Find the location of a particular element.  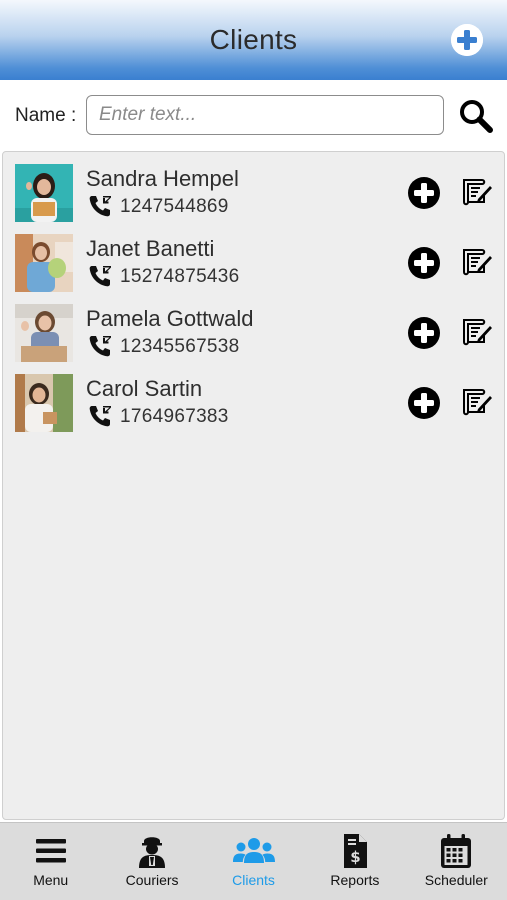

nav-item-menu: Menu is located at coordinates (50, 861).